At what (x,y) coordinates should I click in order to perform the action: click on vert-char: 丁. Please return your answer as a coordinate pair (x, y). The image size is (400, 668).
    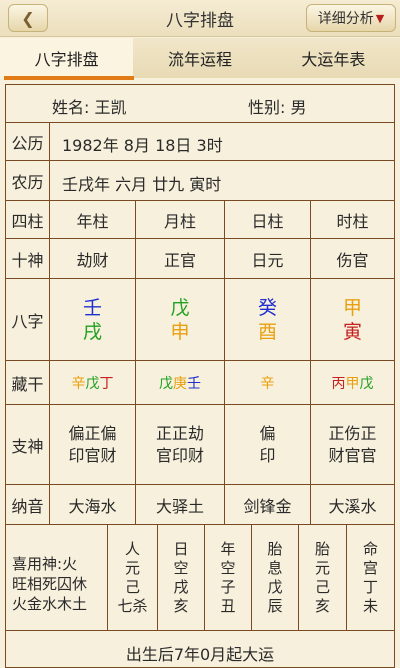
    Looking at the image, I should click on (370, 586).